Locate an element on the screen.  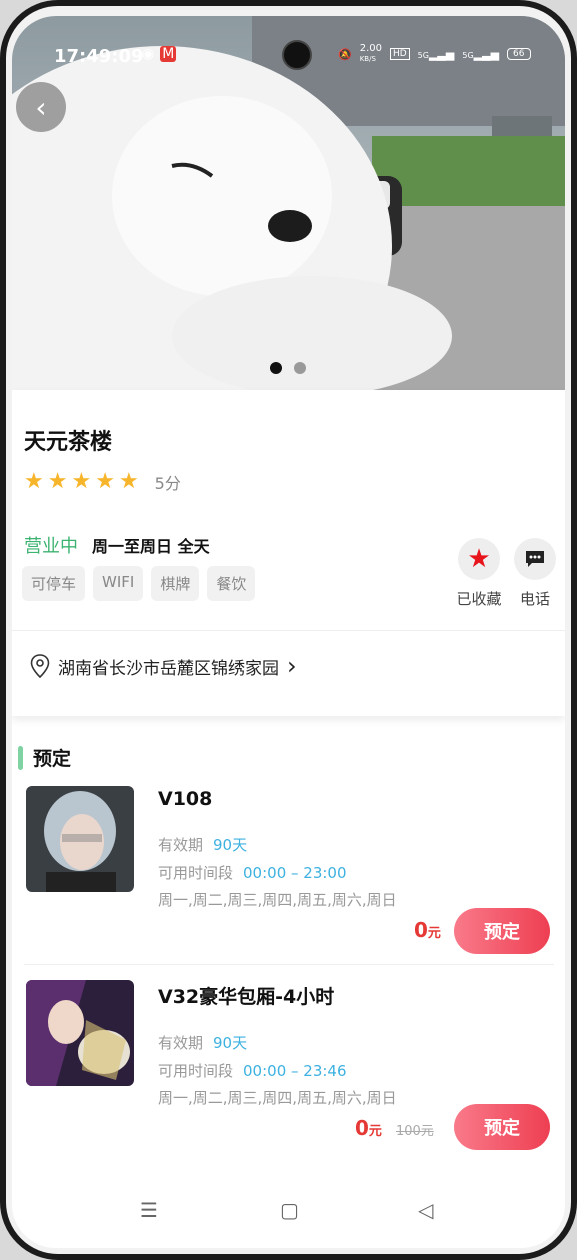
wechat-icon: ◉ is located at coordinates (148, 54).